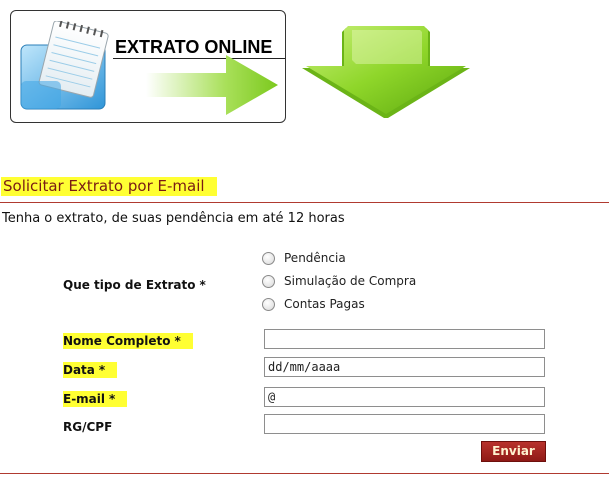 This screenshot has width=609, height=480. Describe the element at coordinates (404, 424) in the screenshot. I see `rg-cpf-field` at that location.